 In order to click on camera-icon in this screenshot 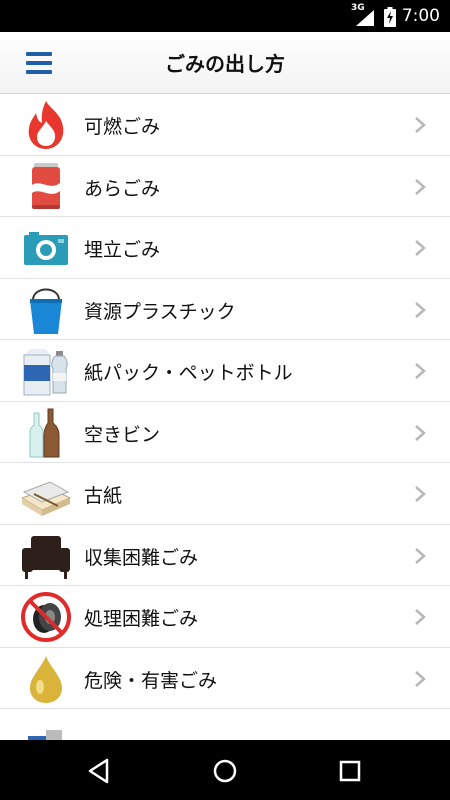, I will do `click(46, 248)`.